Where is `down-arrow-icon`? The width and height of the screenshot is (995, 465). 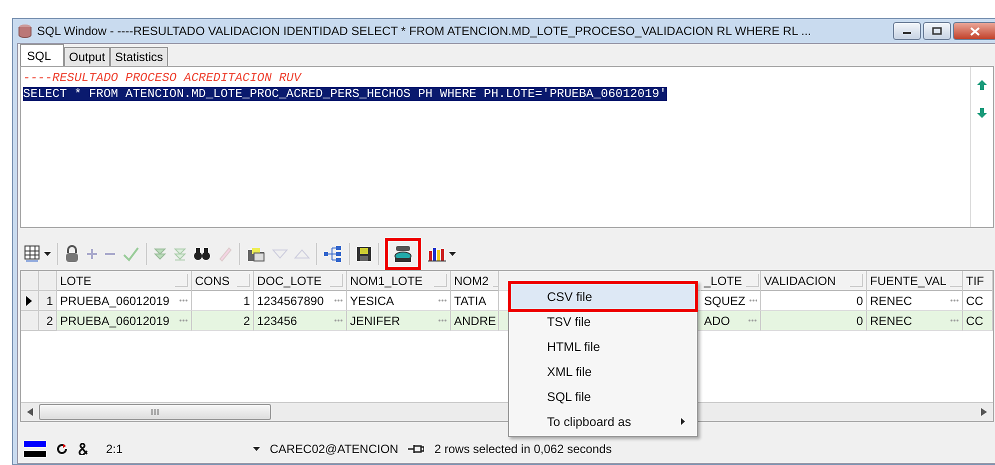 down-arrow-icon is located at coordinates (982, 113).